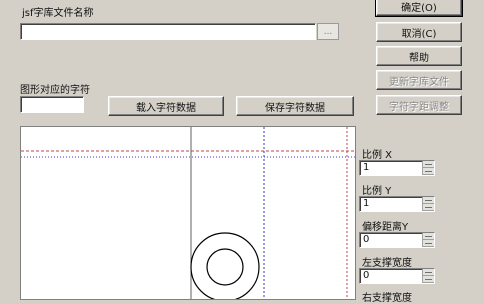 Image resolution: width=484 pixels, height=304 pixels. What do you see at coordinates (419, 32) in the screenshot?
I see `cancel-button: 取消(C)` at bounding box center [419, 32].